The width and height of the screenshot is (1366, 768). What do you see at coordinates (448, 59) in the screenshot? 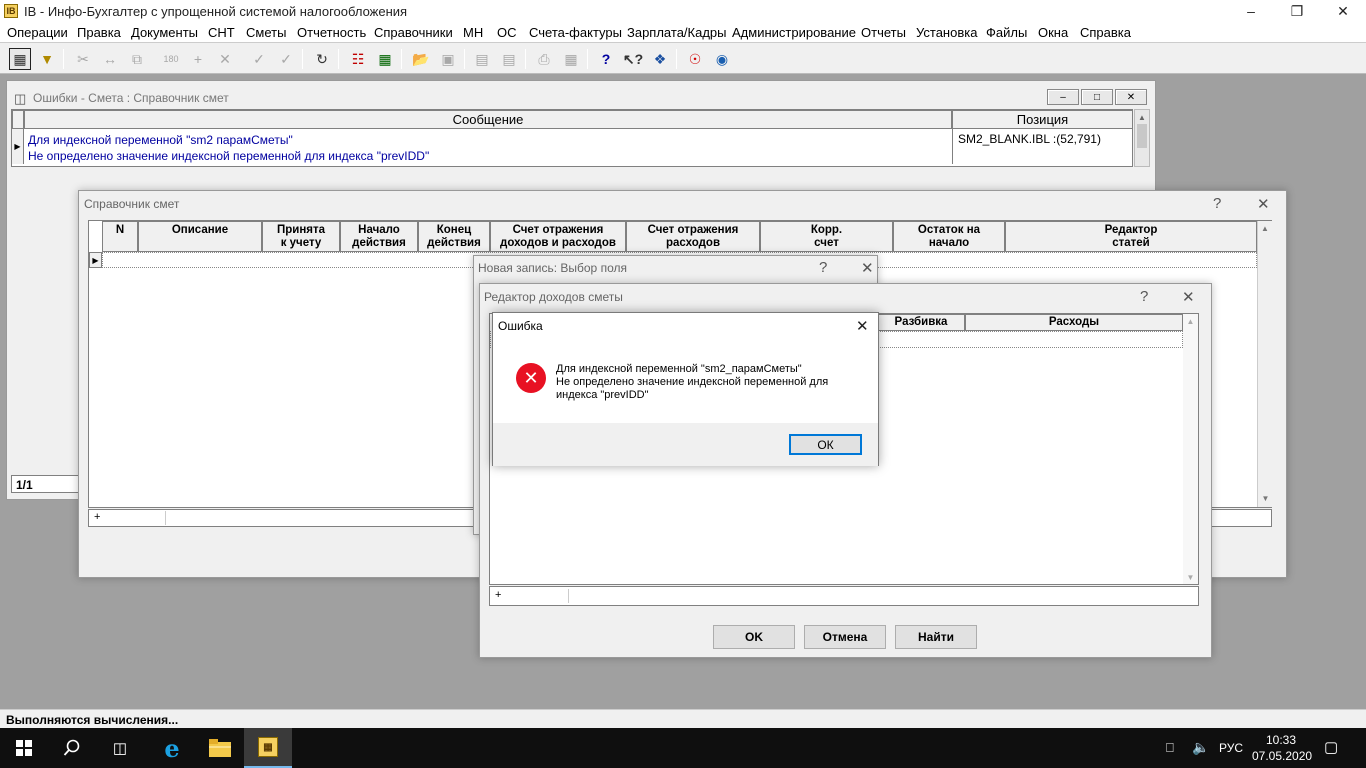
I see `save-icon: ▣` at bounding box center [448, 59].